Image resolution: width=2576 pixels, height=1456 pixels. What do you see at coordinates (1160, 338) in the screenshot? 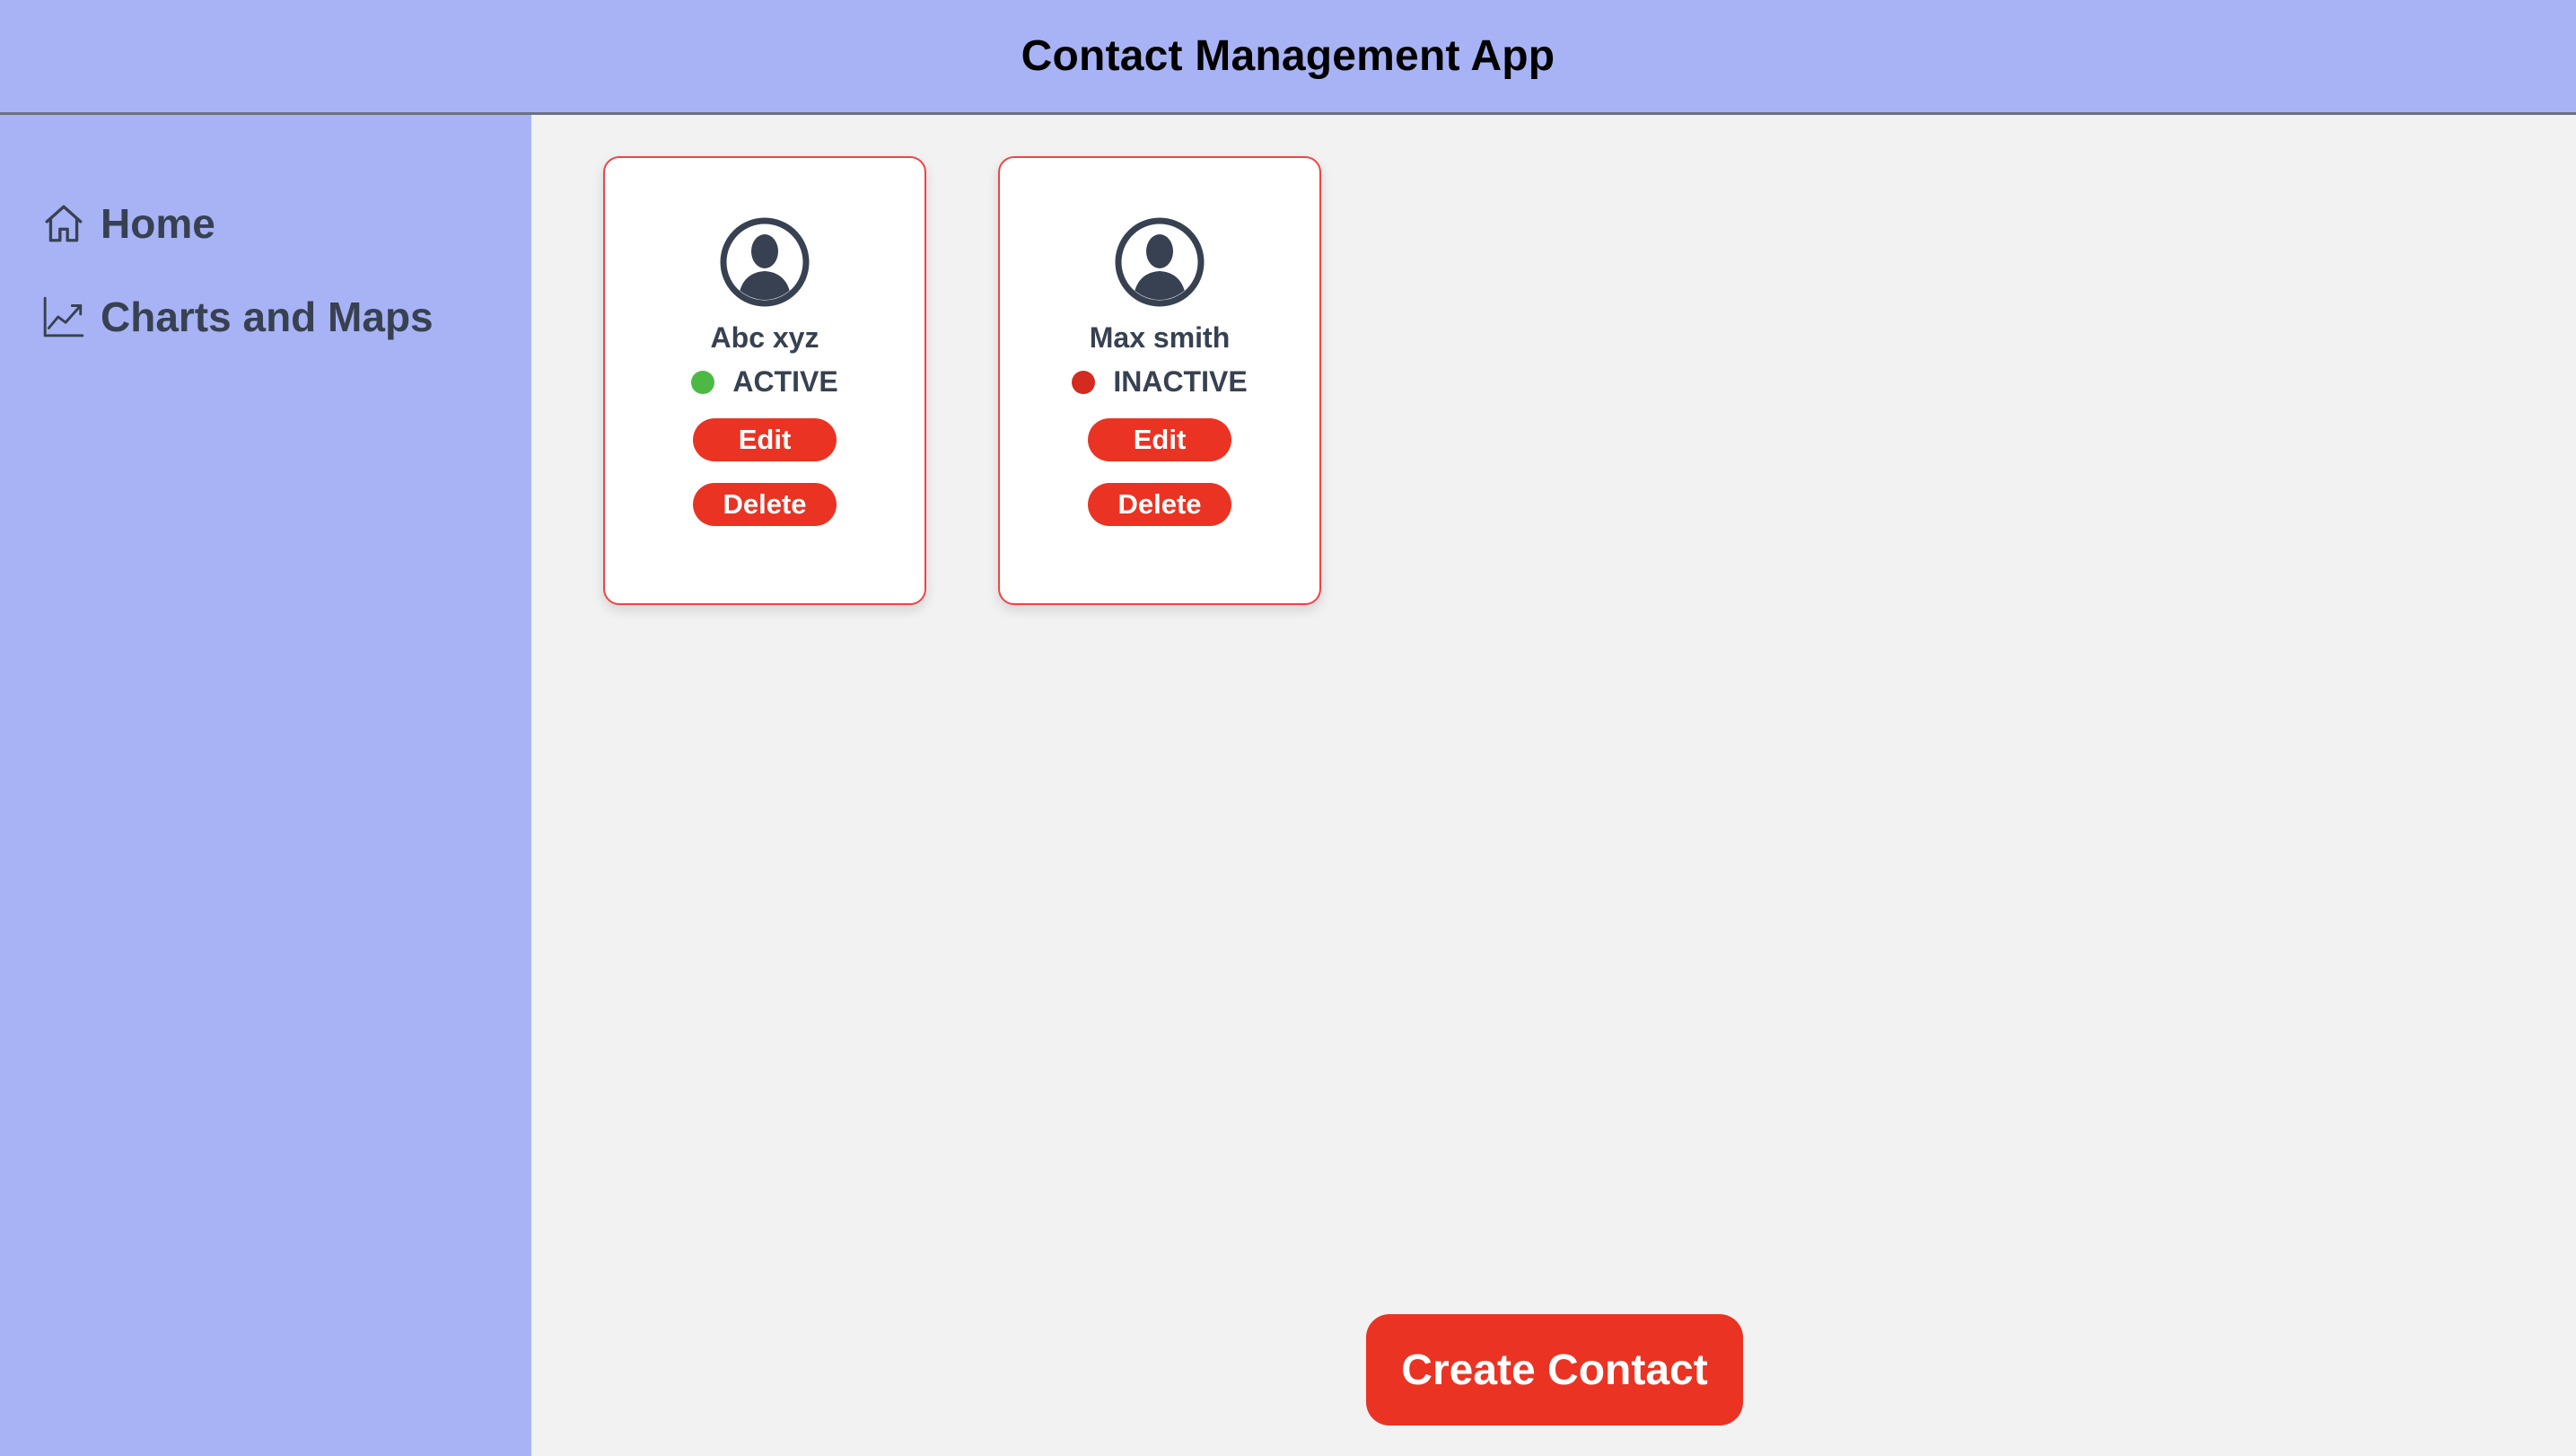
I see `contact-name: Max smith` at bounding box center [1160, 338].